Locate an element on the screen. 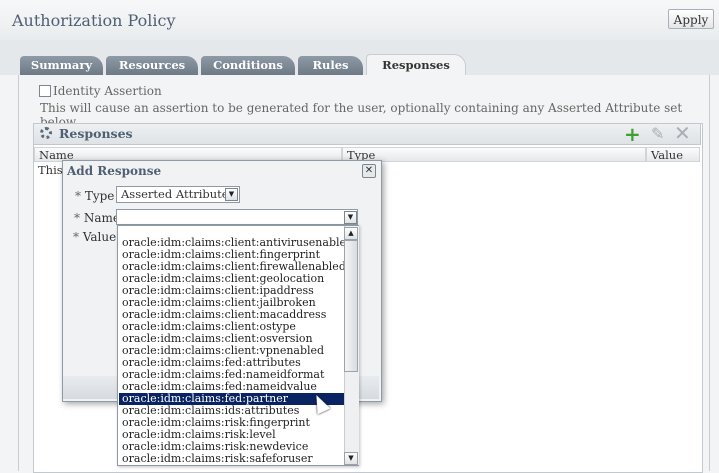  value-label-text: Value is located at coordinates (99, 237).